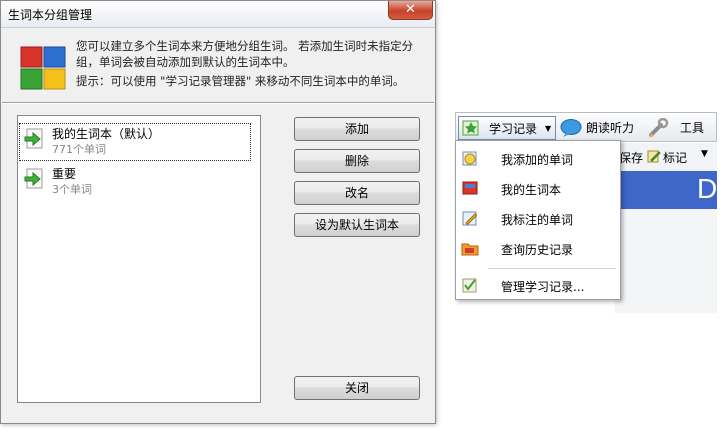  Describe the element at coordinates (218, 103) in the screenshot. I see `header-divider` at that location.